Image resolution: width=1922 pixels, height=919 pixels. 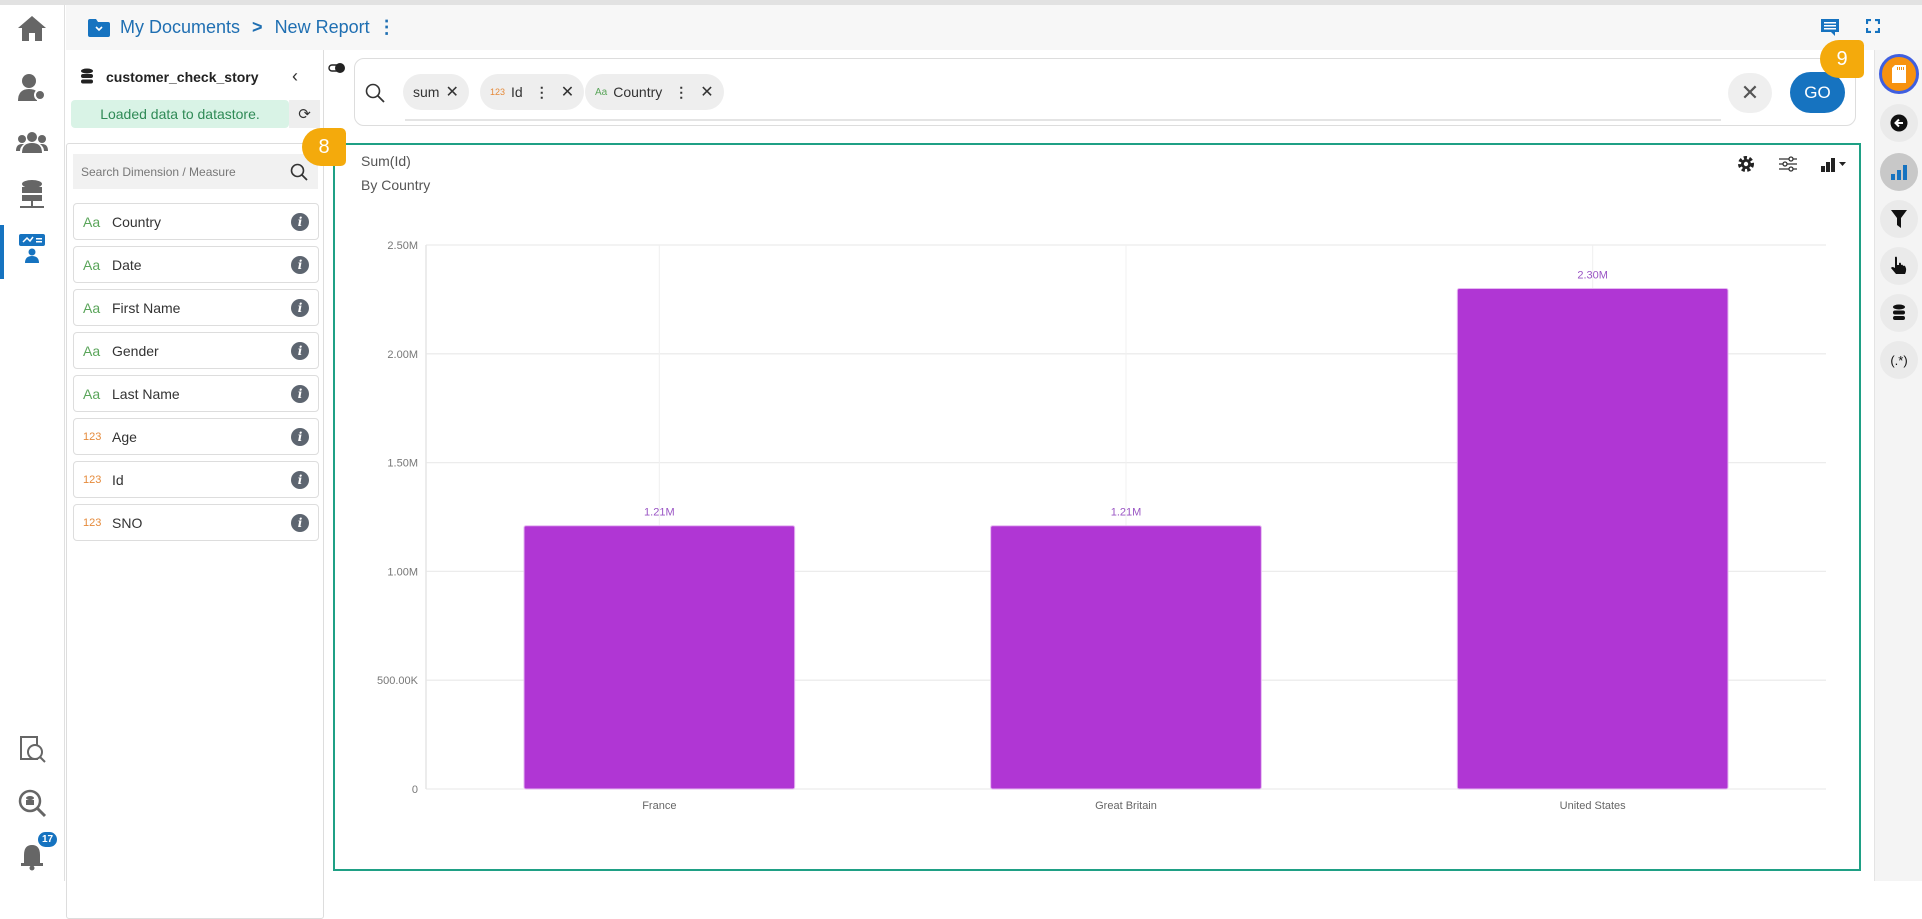 What do you see at coordinates (304, 114) in the screenshot?
I see `refresh-icon: ⟳` at bounding box center [304, 114].